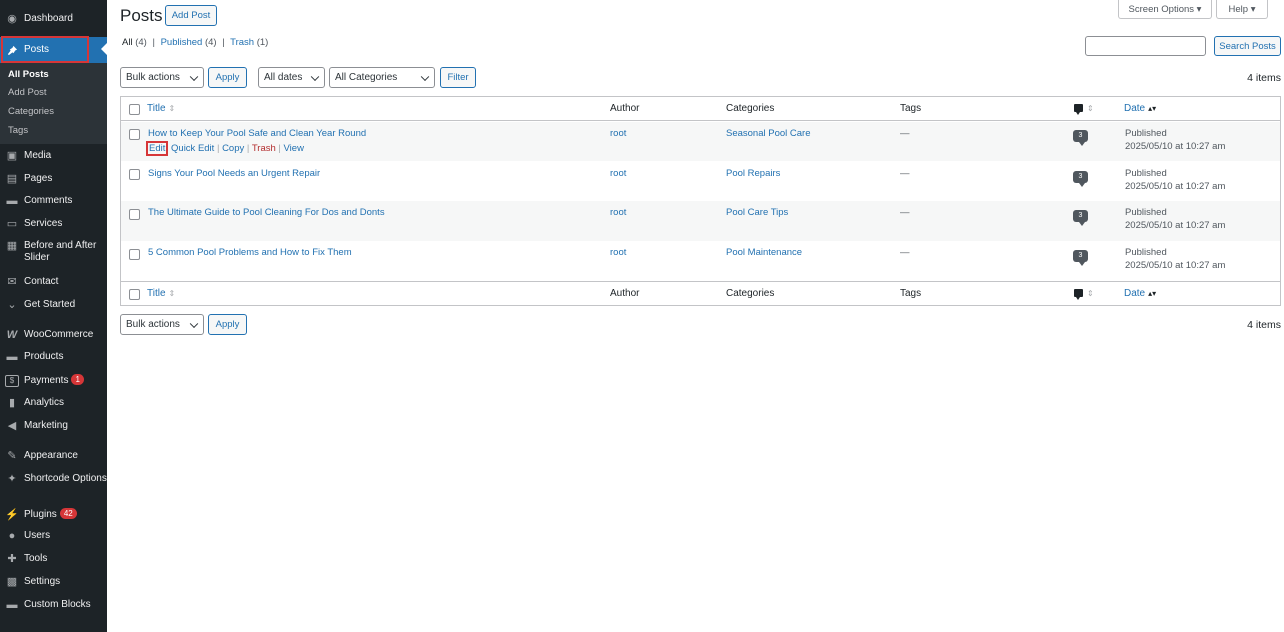  I want to click on column-author: Author, so click(625, 108).